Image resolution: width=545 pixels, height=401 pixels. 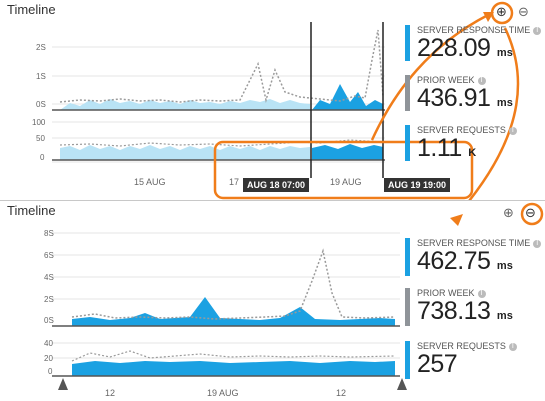 I want to click on metric-value: 1.11, so click(x=439, y=148).